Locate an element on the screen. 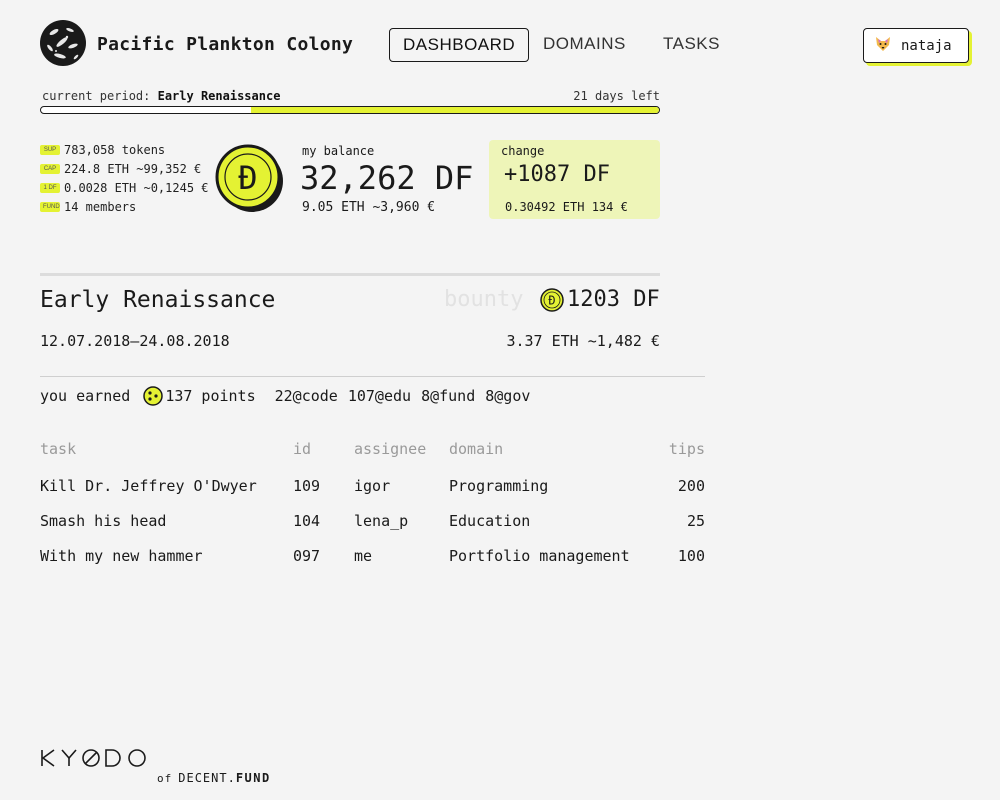 This screenshot has width=1000, height=800. task-id: 097 is located at coordinates (307, 555).